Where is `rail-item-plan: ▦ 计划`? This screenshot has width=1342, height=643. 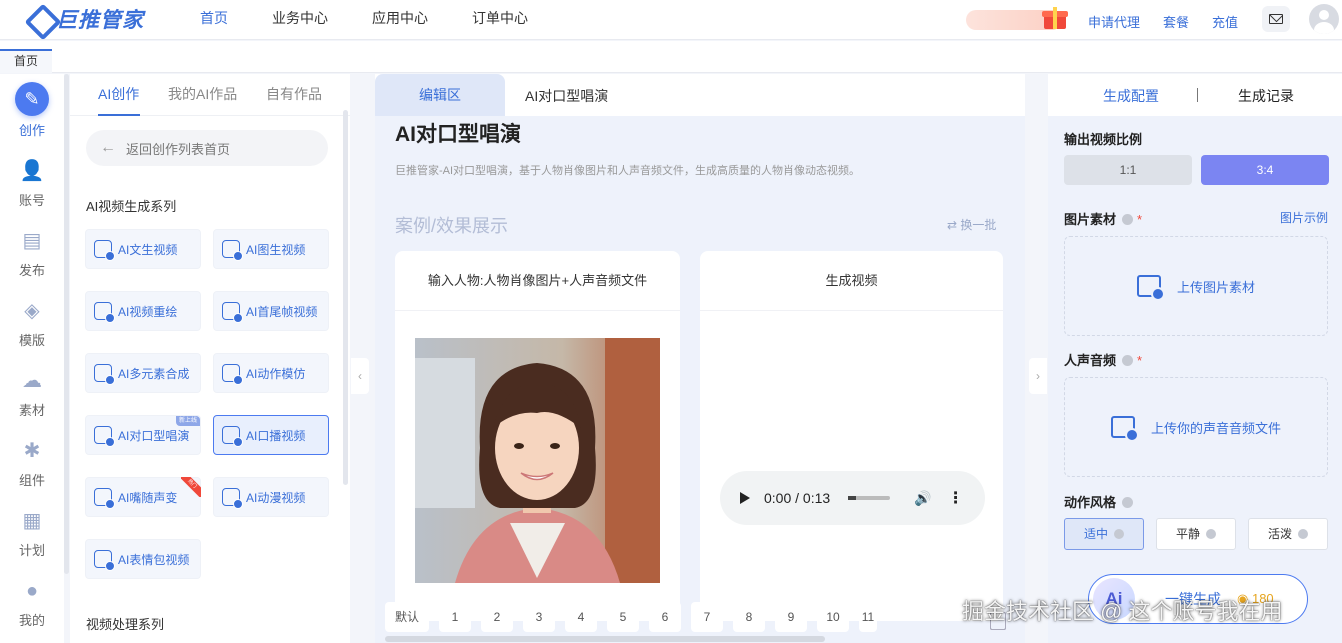 rail-item-plan: ▦ 计划 is located at coordinates (32, 532).